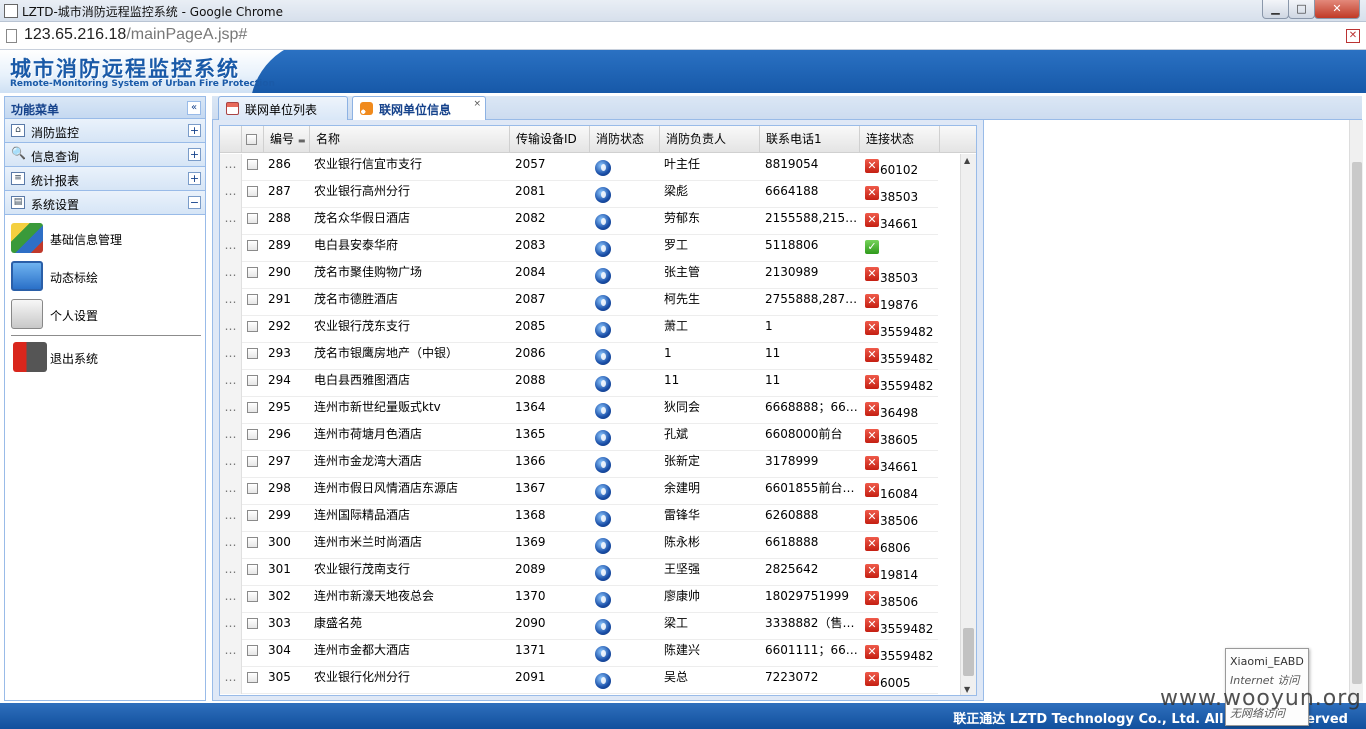  Describe the element at coordinates (579, 626) in the screenshot. I see `table-row: … 303 康盛名苑 2090 梁工 3338882（售… ✕ 3559482` at that location.